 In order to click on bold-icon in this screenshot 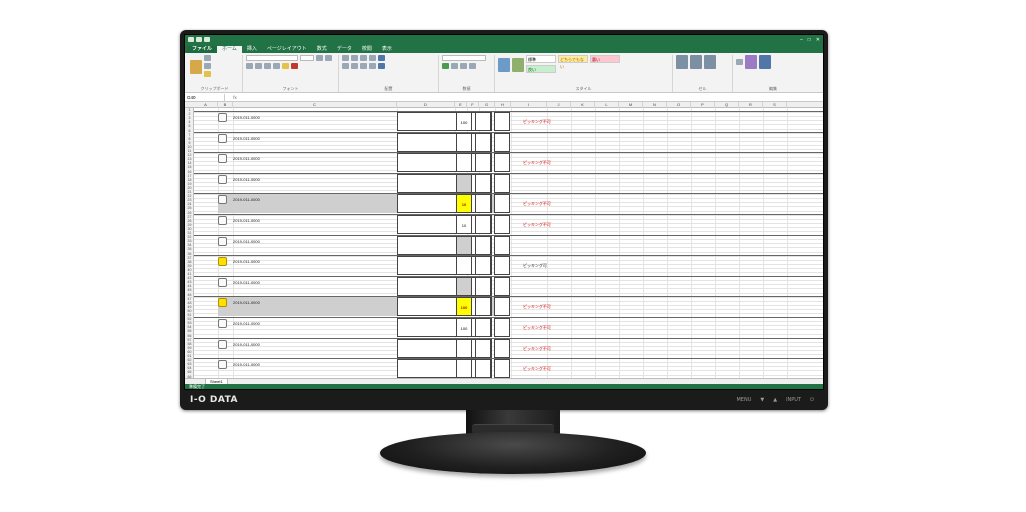, I will do `click(249, 66)`.